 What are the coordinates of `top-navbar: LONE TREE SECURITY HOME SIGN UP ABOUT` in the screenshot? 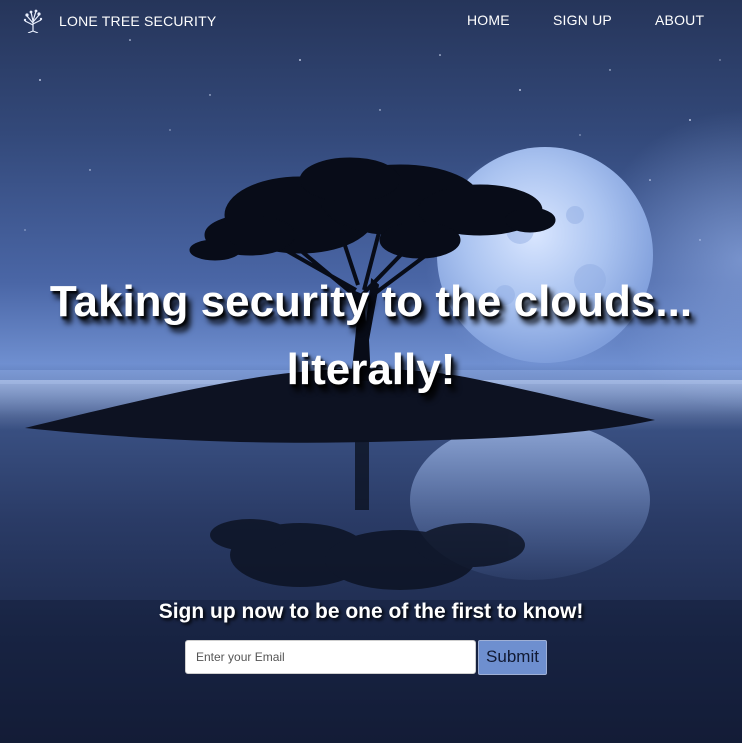 It's located at (371, 22).